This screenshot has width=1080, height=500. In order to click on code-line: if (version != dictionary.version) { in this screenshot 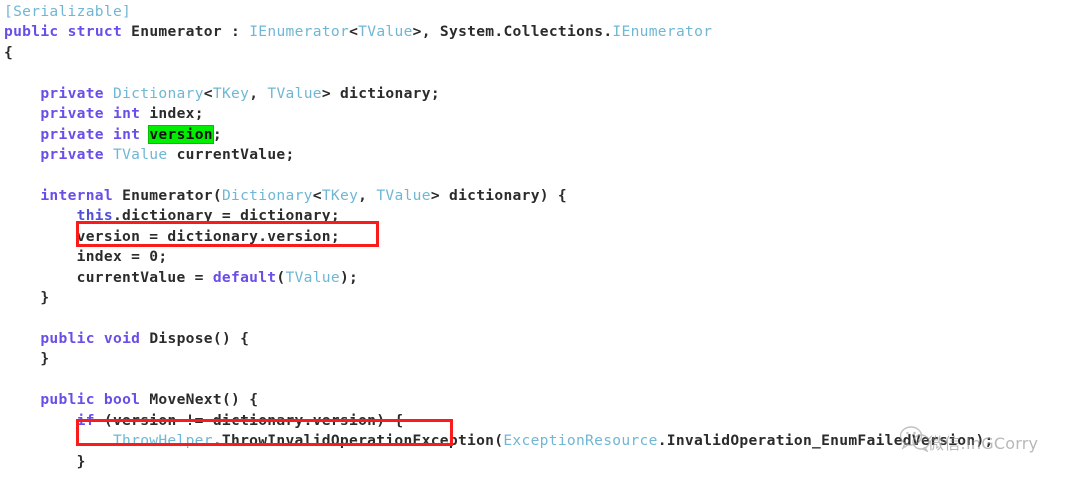, I will do `click(499, 421)`.